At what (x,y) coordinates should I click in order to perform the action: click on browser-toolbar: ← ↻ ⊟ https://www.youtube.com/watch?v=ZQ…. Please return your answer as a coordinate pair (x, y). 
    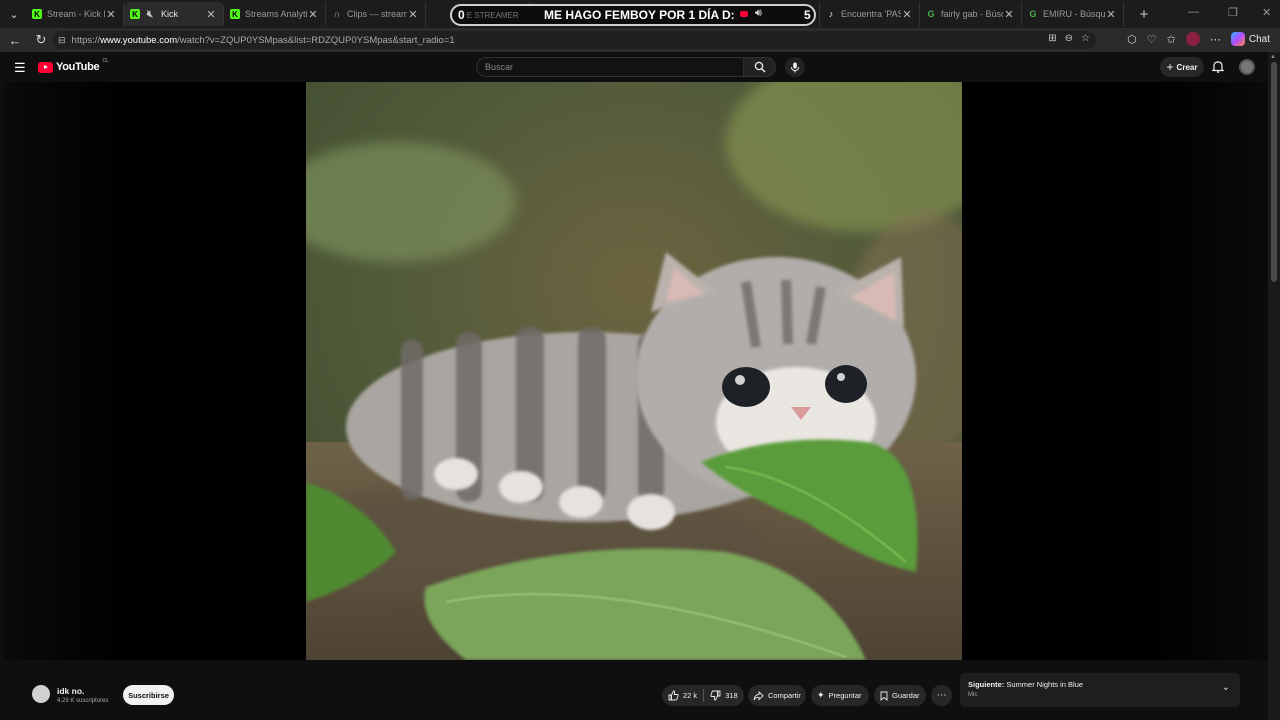
    Looking at the image, I should click on (640, 40).